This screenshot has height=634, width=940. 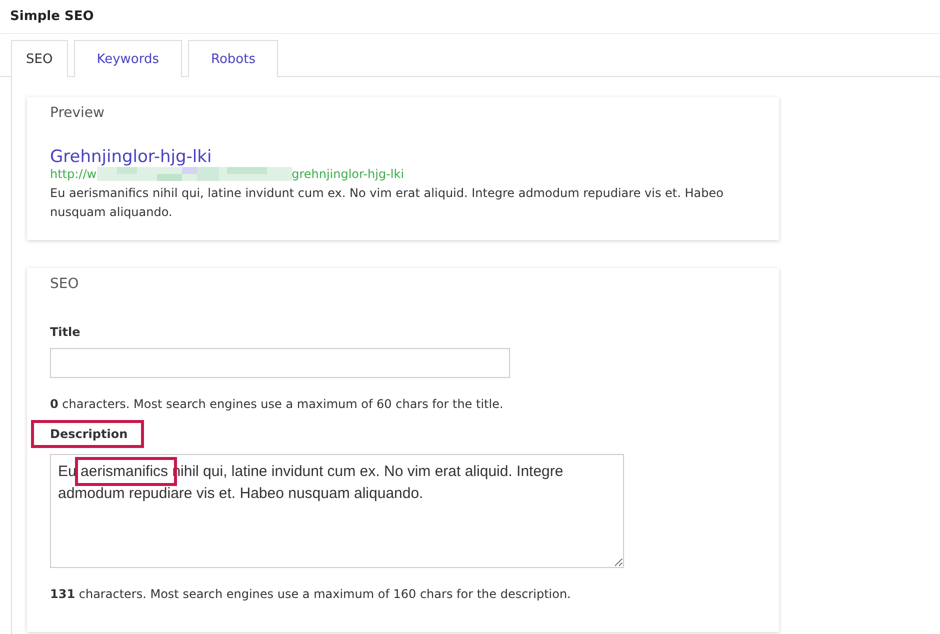 I want to click on tab: Robots, so click(x=233, y=58).